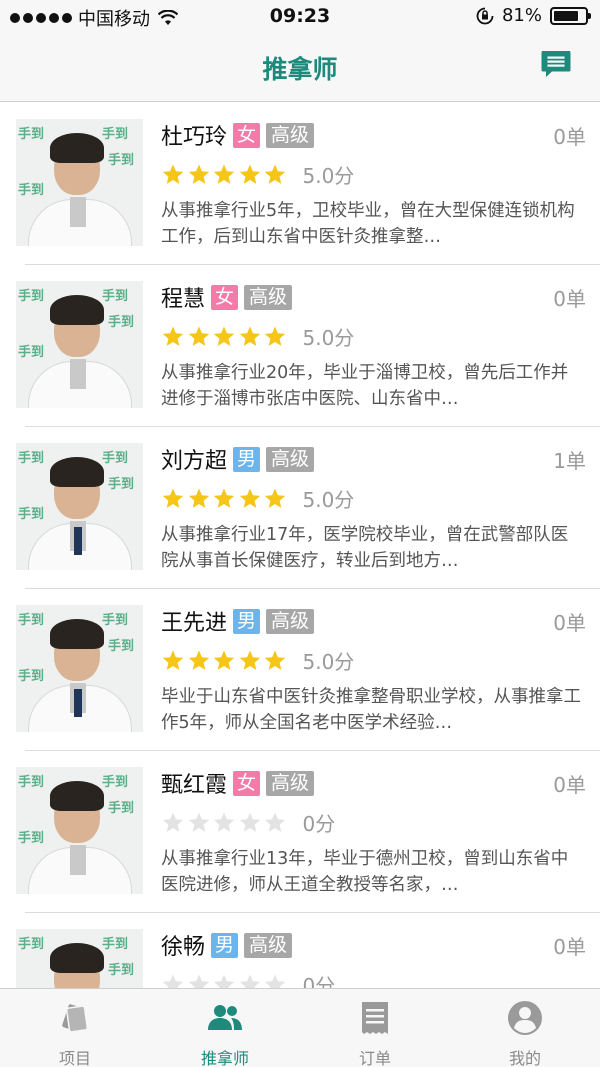 This screenshot has height=1067, width=600. What do you see at coordinates (224, 1058) in the screenshot?
I see `tab-label: 推拿师` at bounding box center [224, 1058].